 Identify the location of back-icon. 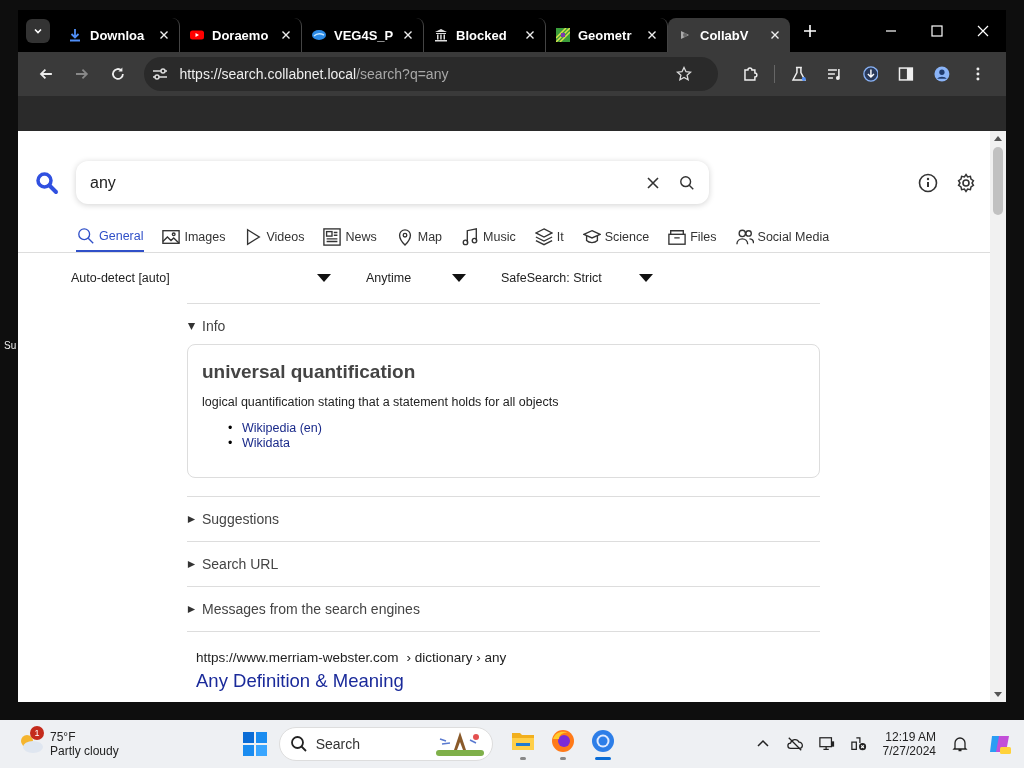
(46, 74).